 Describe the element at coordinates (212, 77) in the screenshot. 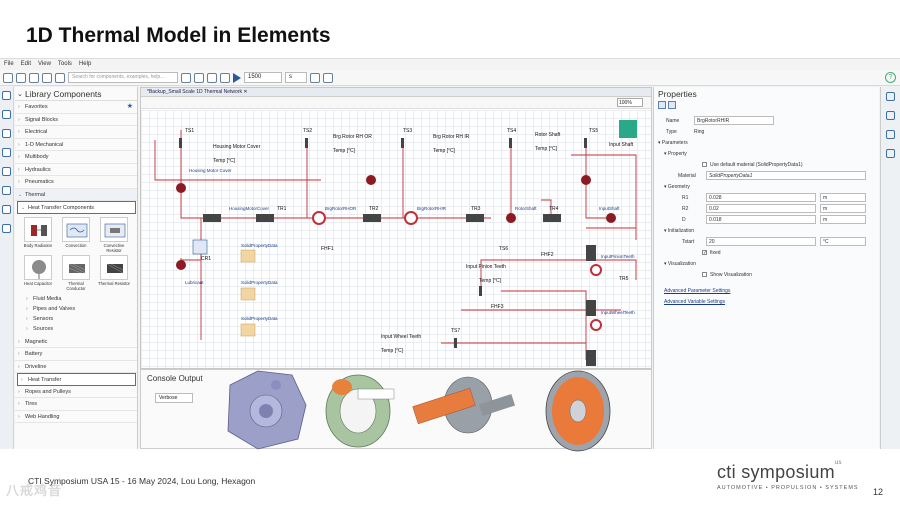

I see `grid-icon` at that location.